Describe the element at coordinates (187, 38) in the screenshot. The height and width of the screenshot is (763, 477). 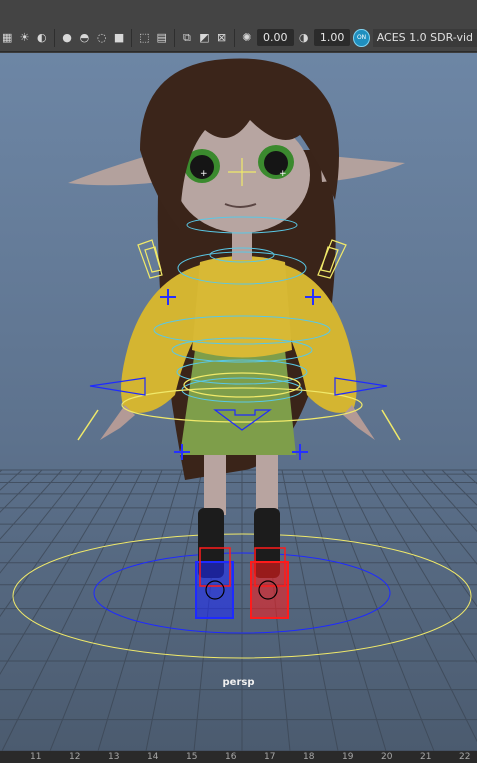
I see `camera-icon: ⧉` at that location.